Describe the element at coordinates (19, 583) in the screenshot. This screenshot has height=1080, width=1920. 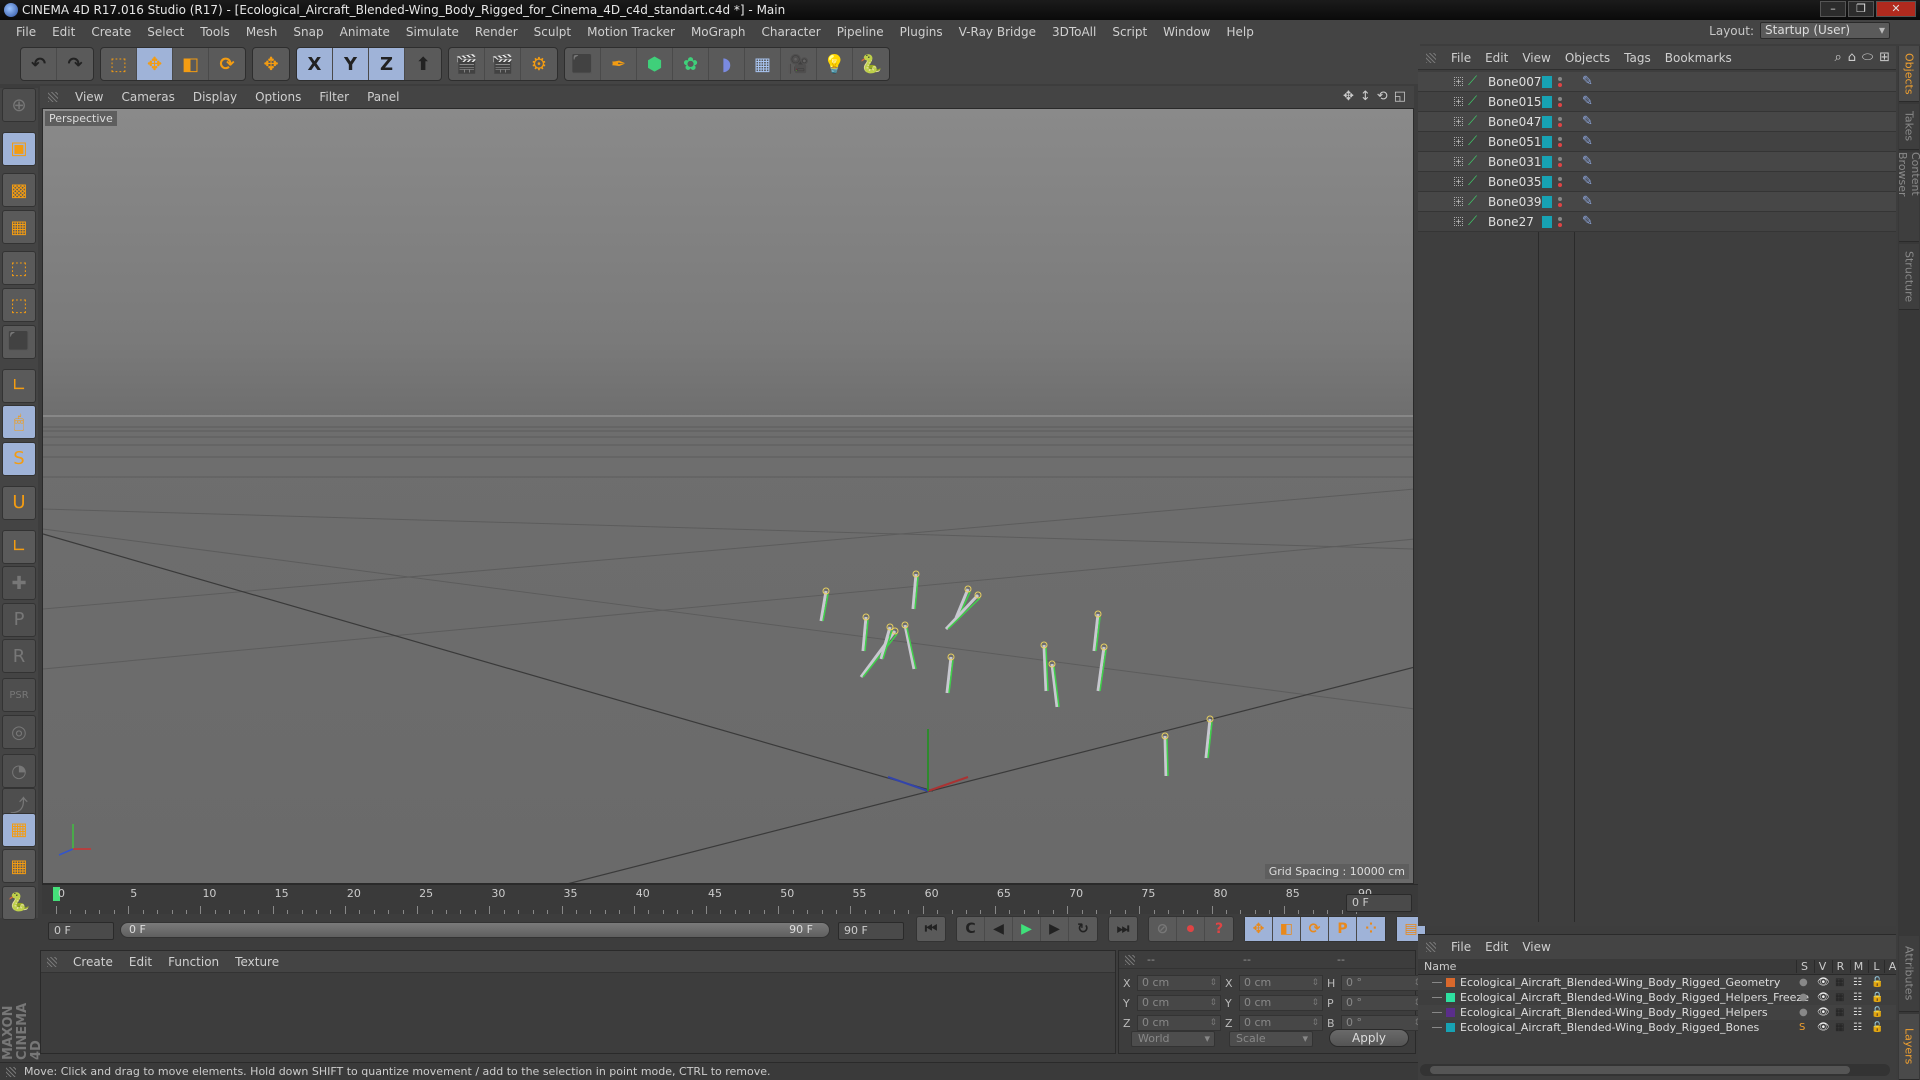
I see `ik-add-button: ✚` at that location.